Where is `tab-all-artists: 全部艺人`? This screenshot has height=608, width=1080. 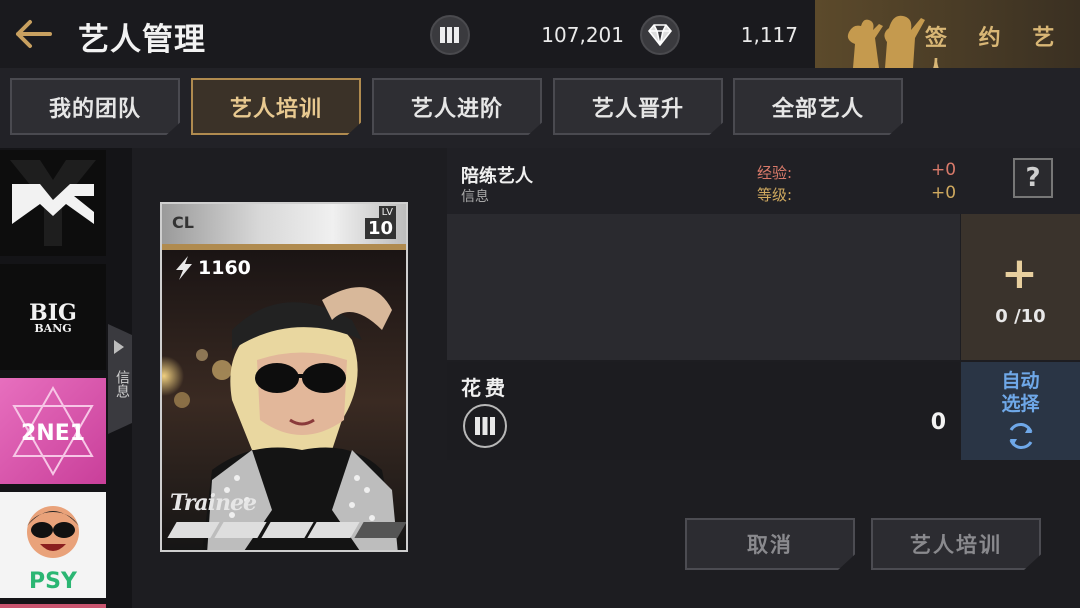
tab-all-artists: 全部艺人 is located at coordinates (818, 106).